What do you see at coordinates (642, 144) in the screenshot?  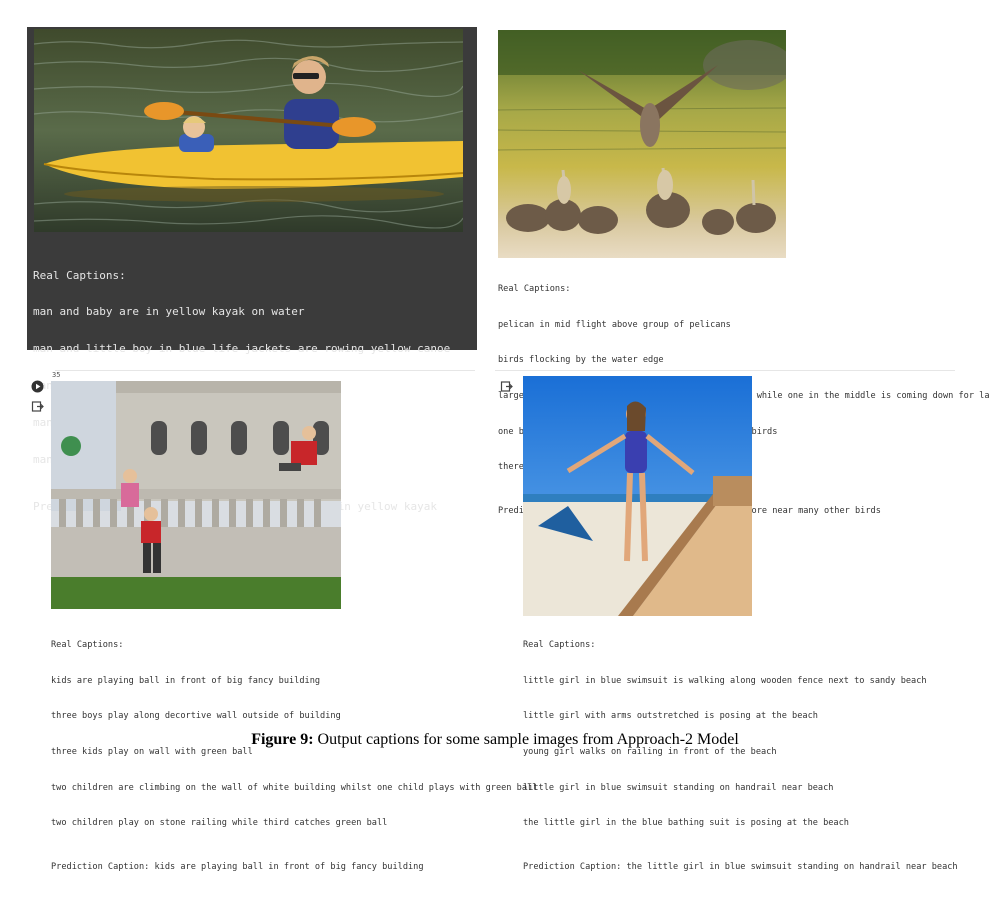 I see `pelicans-photo` at bounding box center [642, 144].